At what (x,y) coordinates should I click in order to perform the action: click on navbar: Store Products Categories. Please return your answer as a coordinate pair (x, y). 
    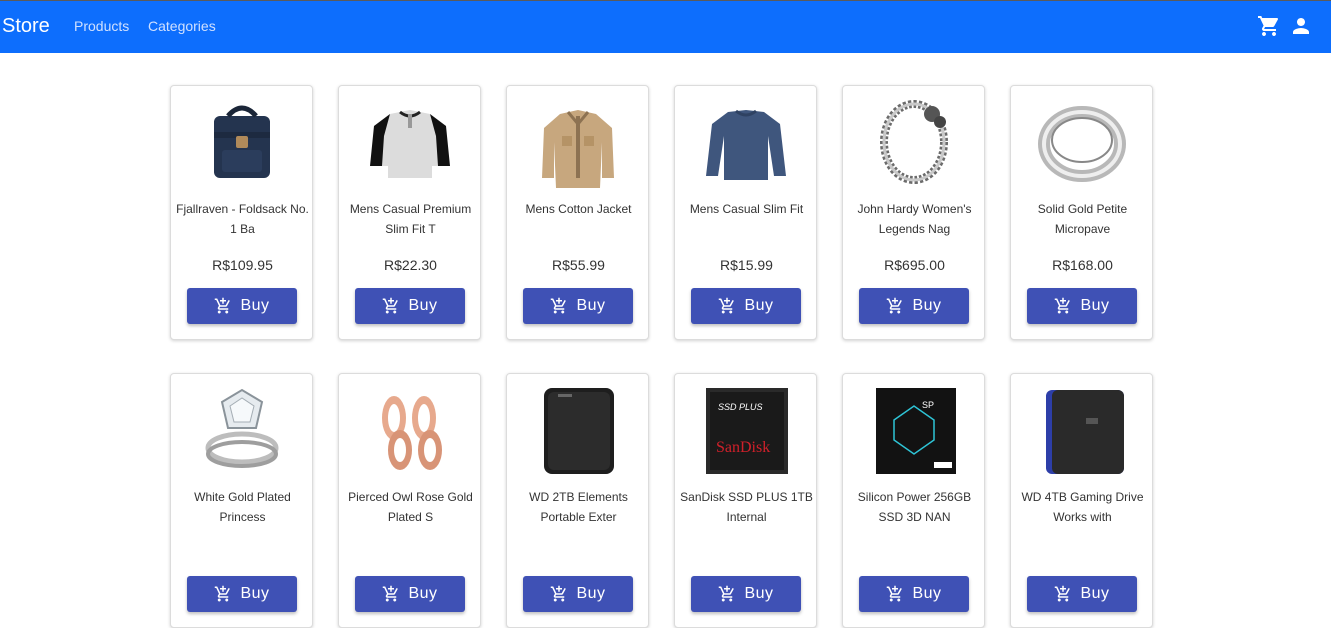
    Looking at the image, I should click on (665, 26).